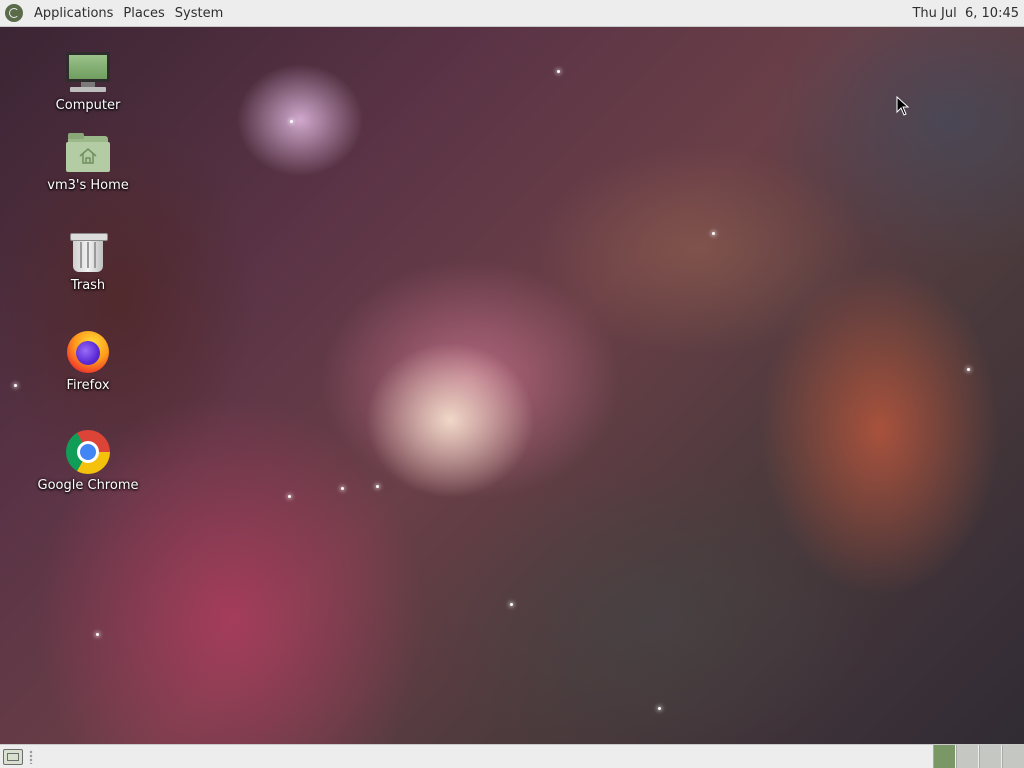 This screenshot has height=768, width=1024. Describe the element at coordinates (903, 106) in the screenshot. I see `mouse-cursor-icon` at that location.